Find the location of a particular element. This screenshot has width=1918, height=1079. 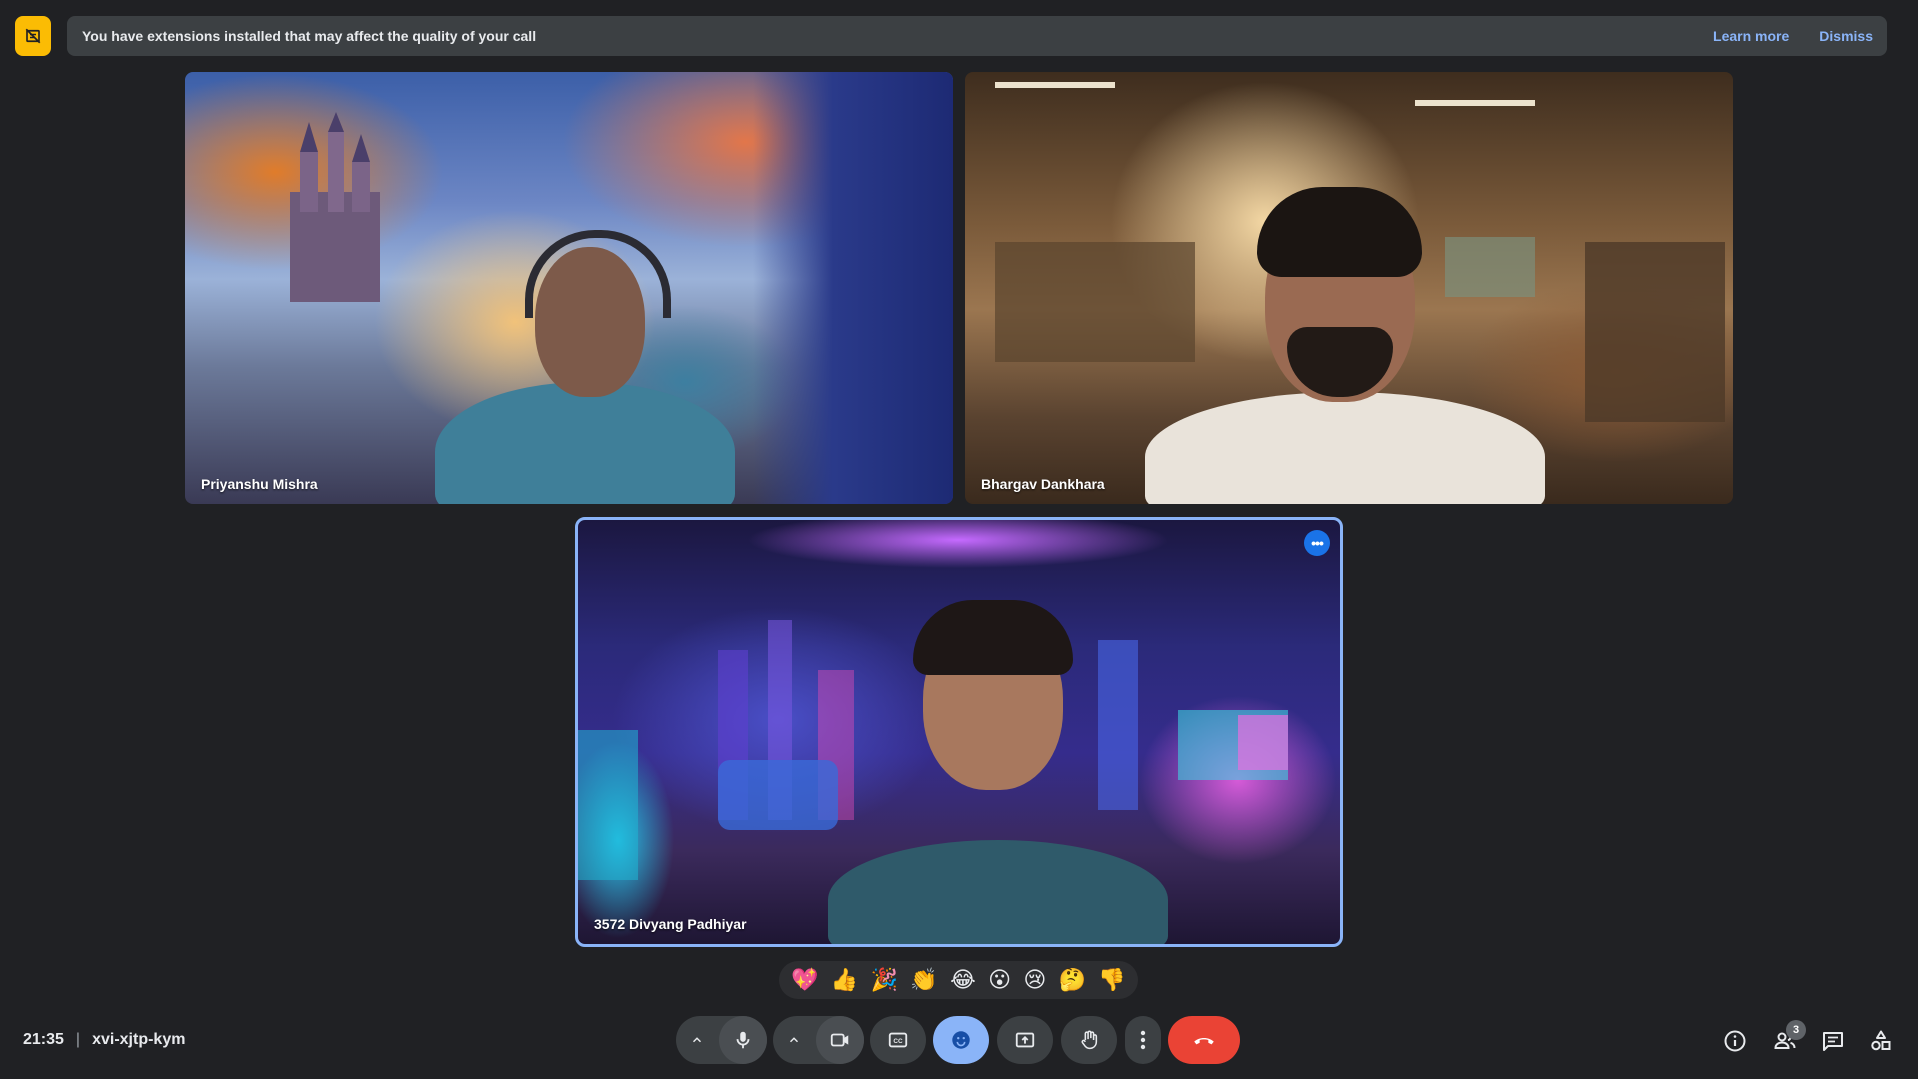

emoji-icon is located at coordinates (961, 1040).